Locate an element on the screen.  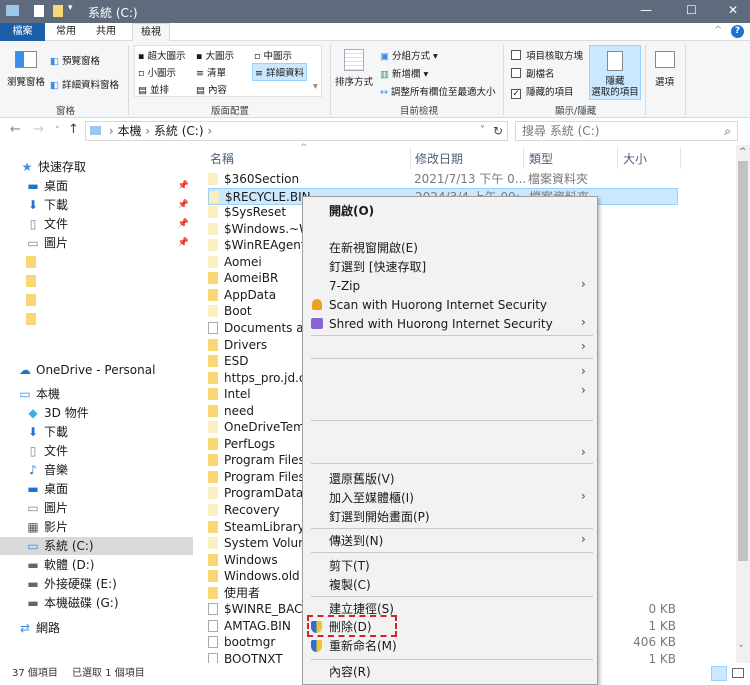
layout-list: ≡ 清單 is located at coordinates (211, 72).